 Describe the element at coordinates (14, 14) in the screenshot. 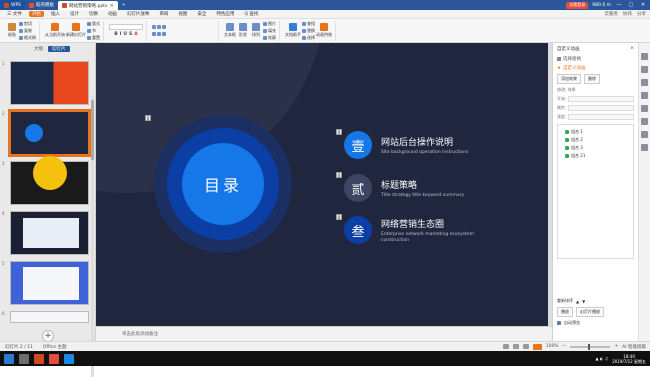

I see `menu-file: 三 文件` at that location.